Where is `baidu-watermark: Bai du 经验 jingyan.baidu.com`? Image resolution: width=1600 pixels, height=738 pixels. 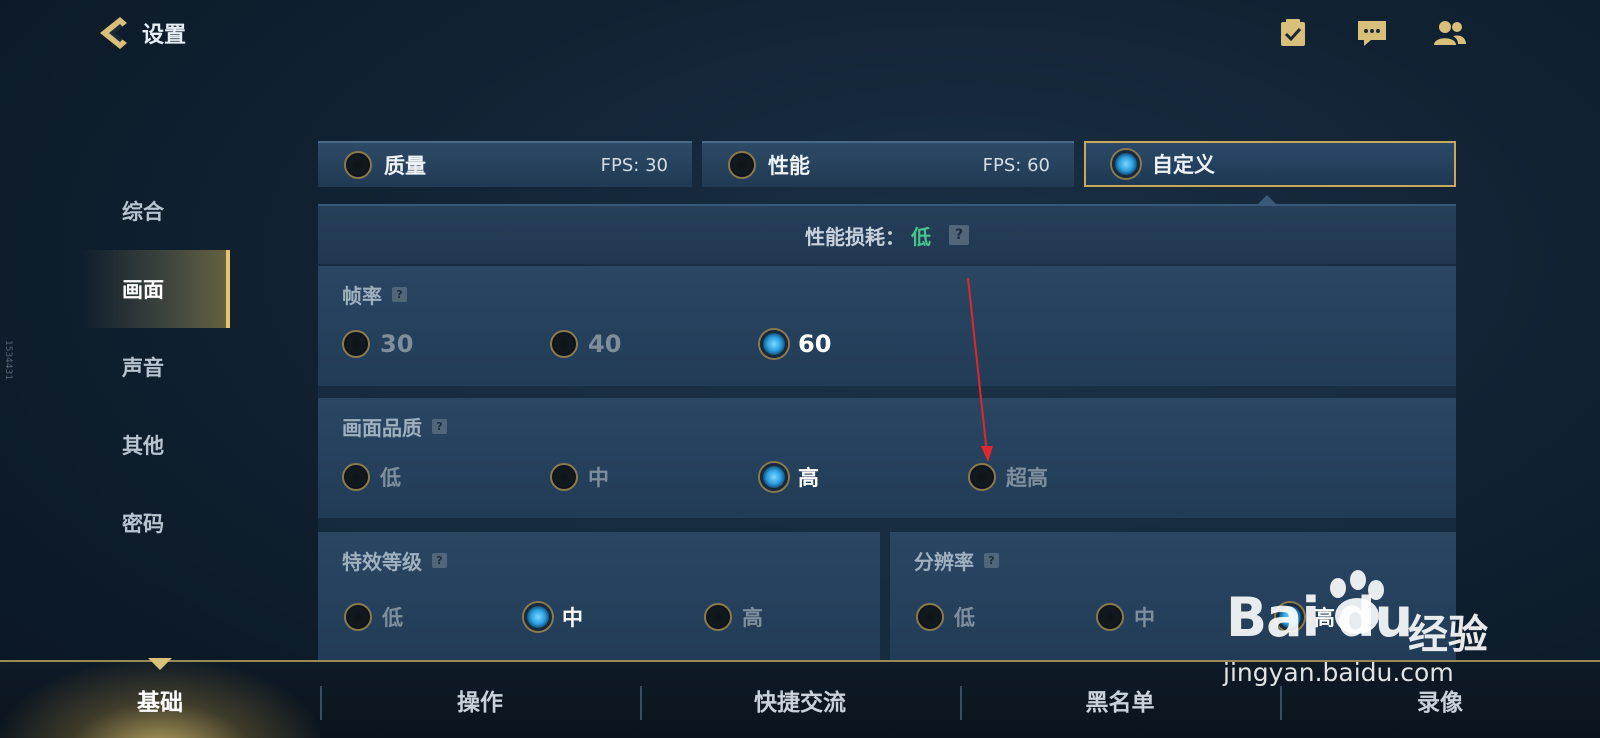 baidu-watermark: Bai du 经验 jingyan.baidu.com is located at coordinates (1374, 631).